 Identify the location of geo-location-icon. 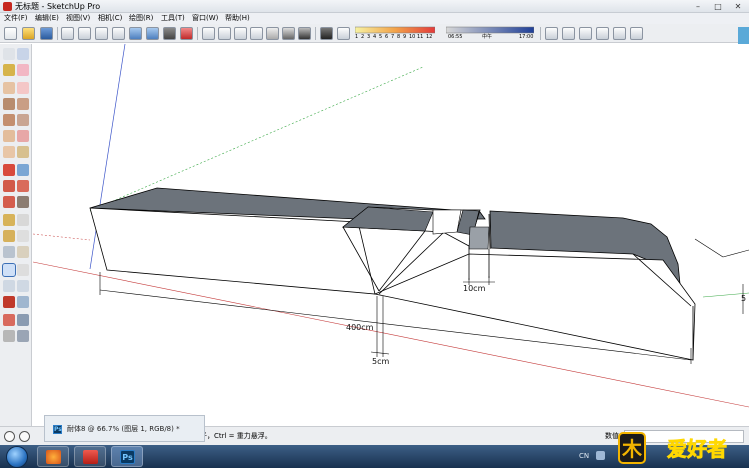
(24, 436).